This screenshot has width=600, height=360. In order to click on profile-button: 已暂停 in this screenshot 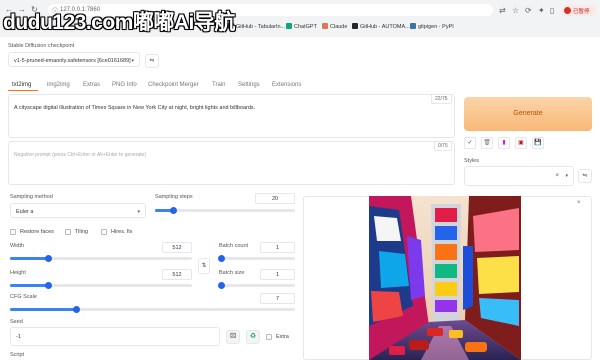, I will do `click(579, 10)`.